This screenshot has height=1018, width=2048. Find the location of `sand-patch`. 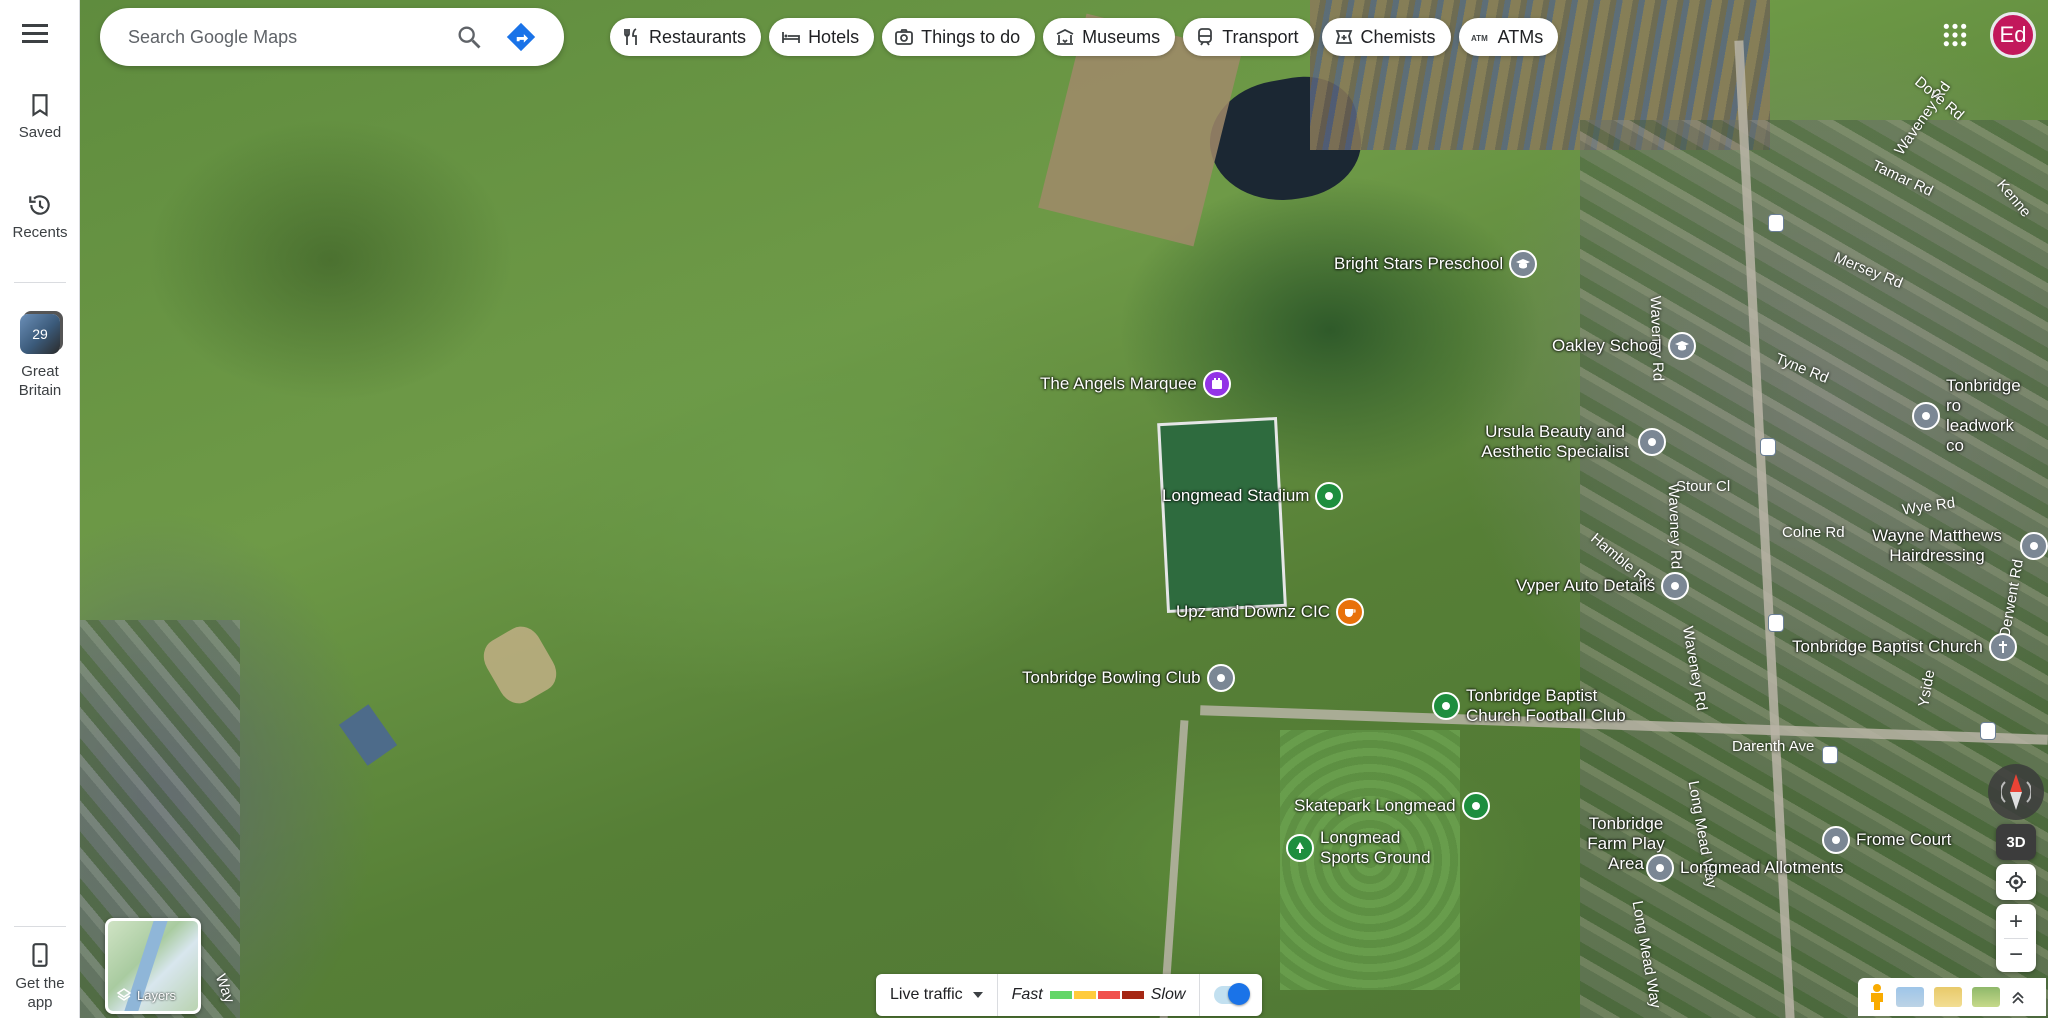

sand-patch is located at coordinates (520, 665).